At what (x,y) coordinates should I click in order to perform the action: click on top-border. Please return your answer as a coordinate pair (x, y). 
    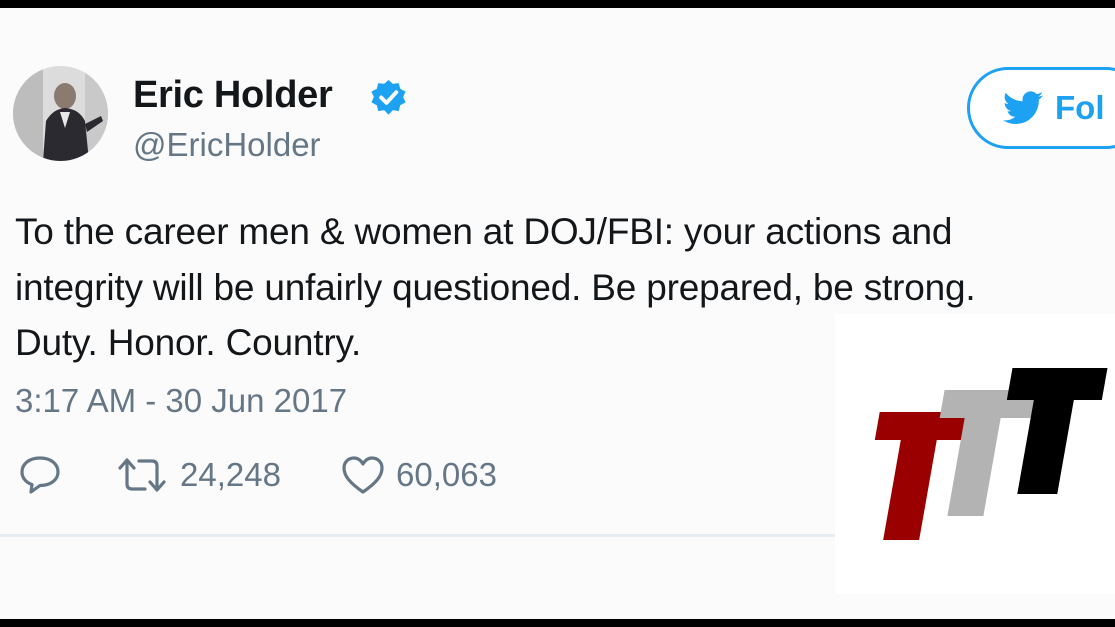
    Looking at the image, I should click on (557, 4).